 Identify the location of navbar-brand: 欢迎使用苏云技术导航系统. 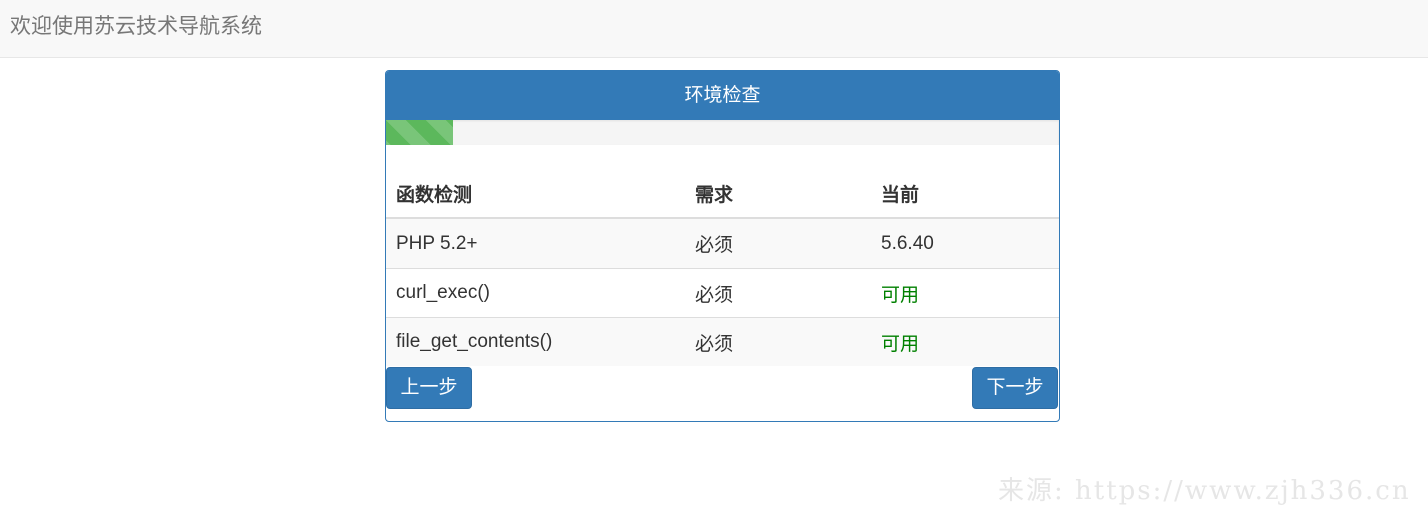
(136, 27).